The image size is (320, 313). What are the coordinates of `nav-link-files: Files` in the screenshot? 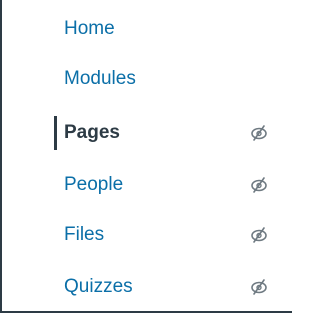 It's located at (84, 235).